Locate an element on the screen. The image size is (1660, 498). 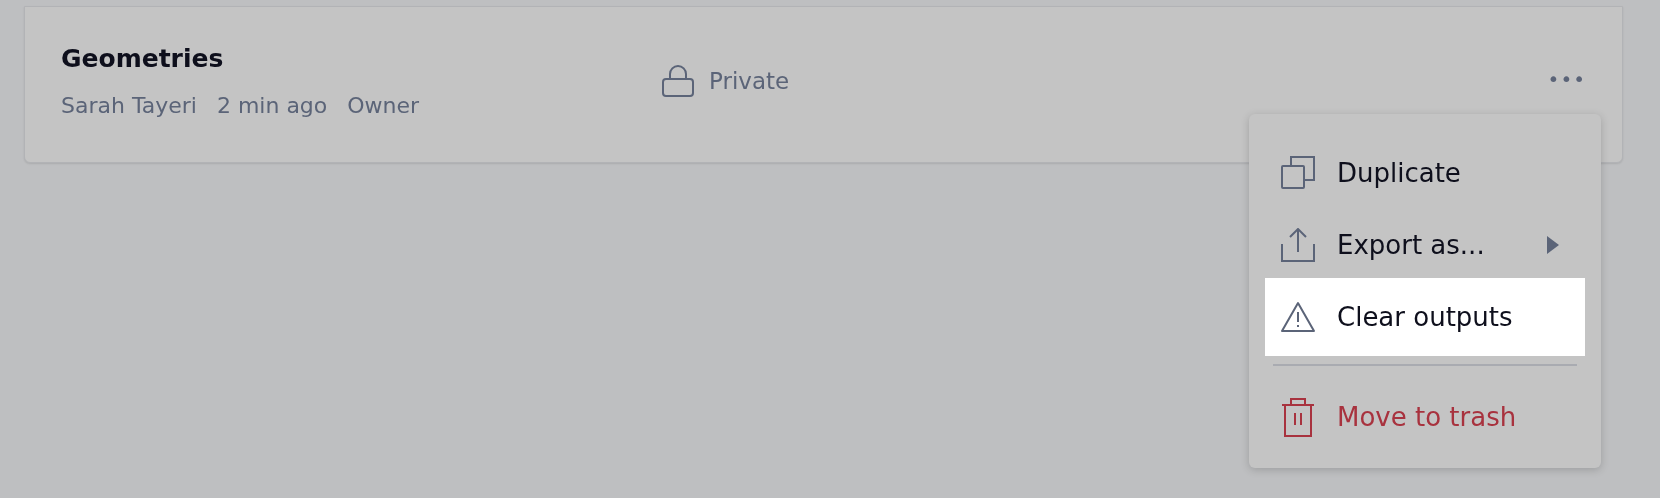
menu-item-label: Move to trash is located at coordinates (1427, 417).